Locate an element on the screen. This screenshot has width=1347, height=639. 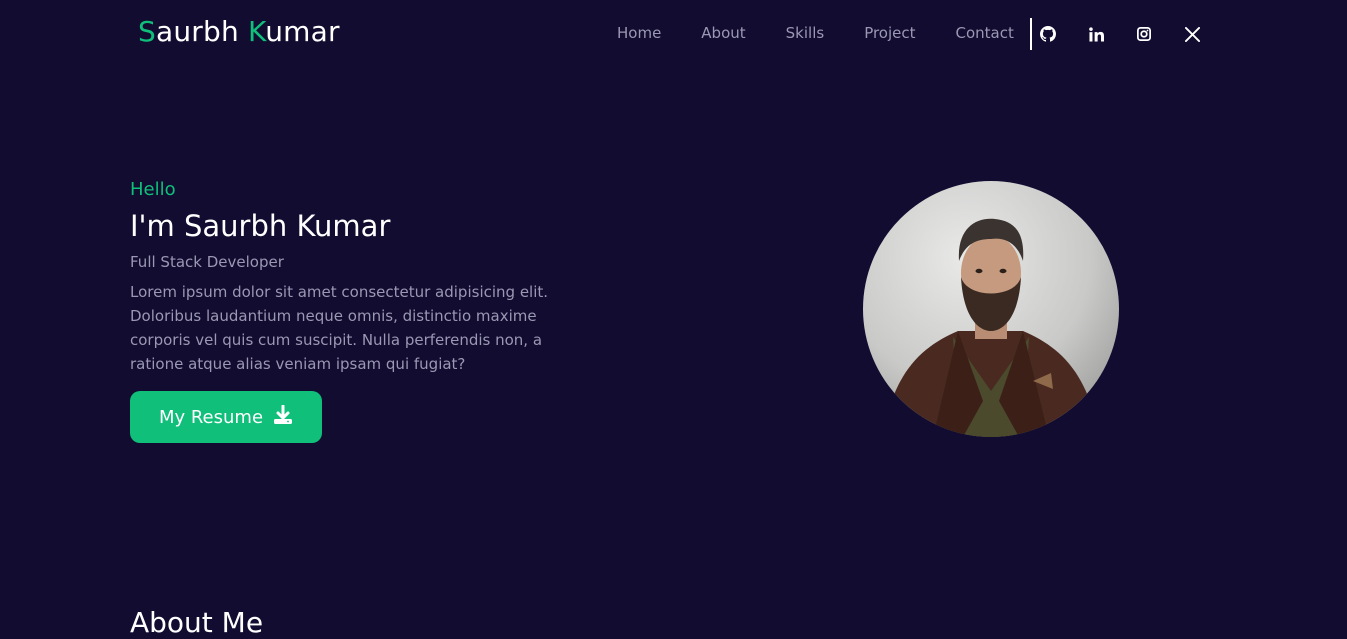
github-icon is located at coordinates (1048, 34).